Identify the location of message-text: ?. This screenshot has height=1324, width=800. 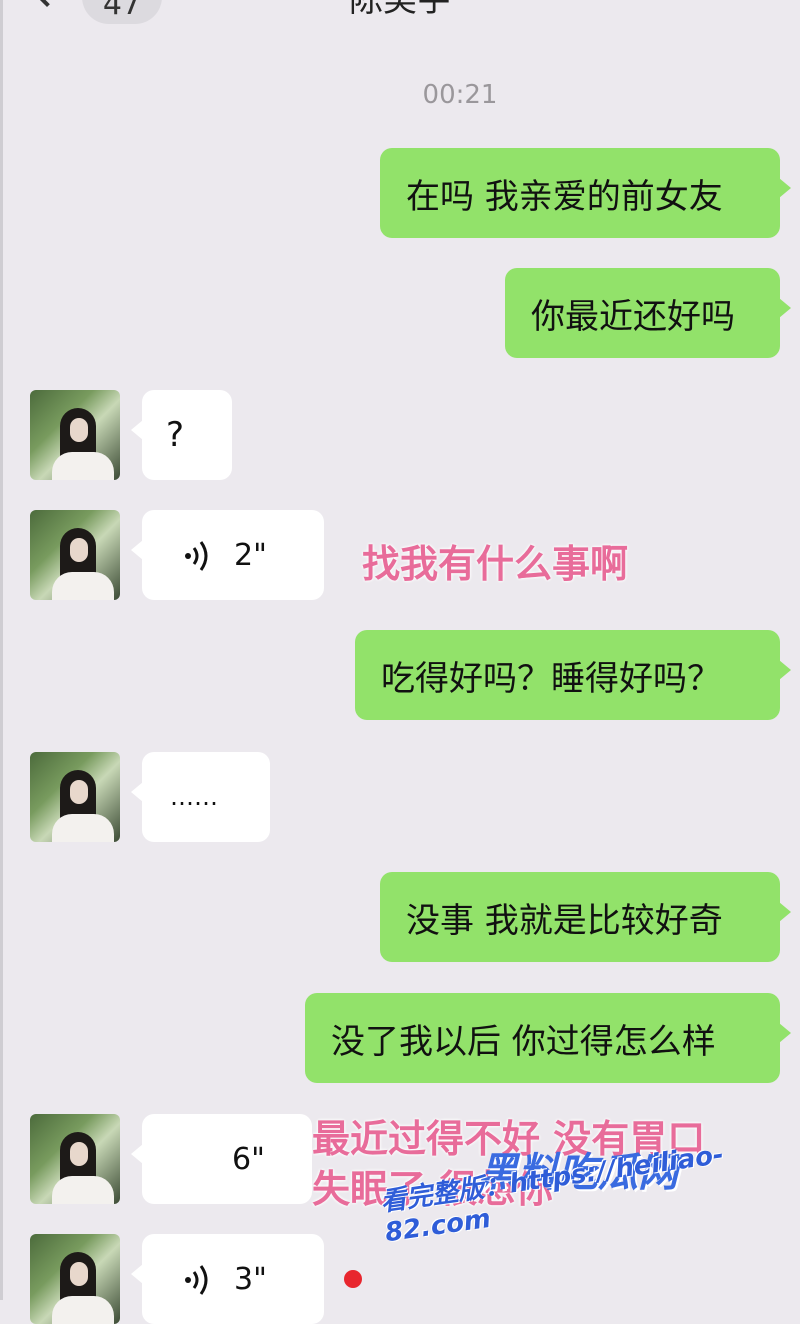
(175, 435).